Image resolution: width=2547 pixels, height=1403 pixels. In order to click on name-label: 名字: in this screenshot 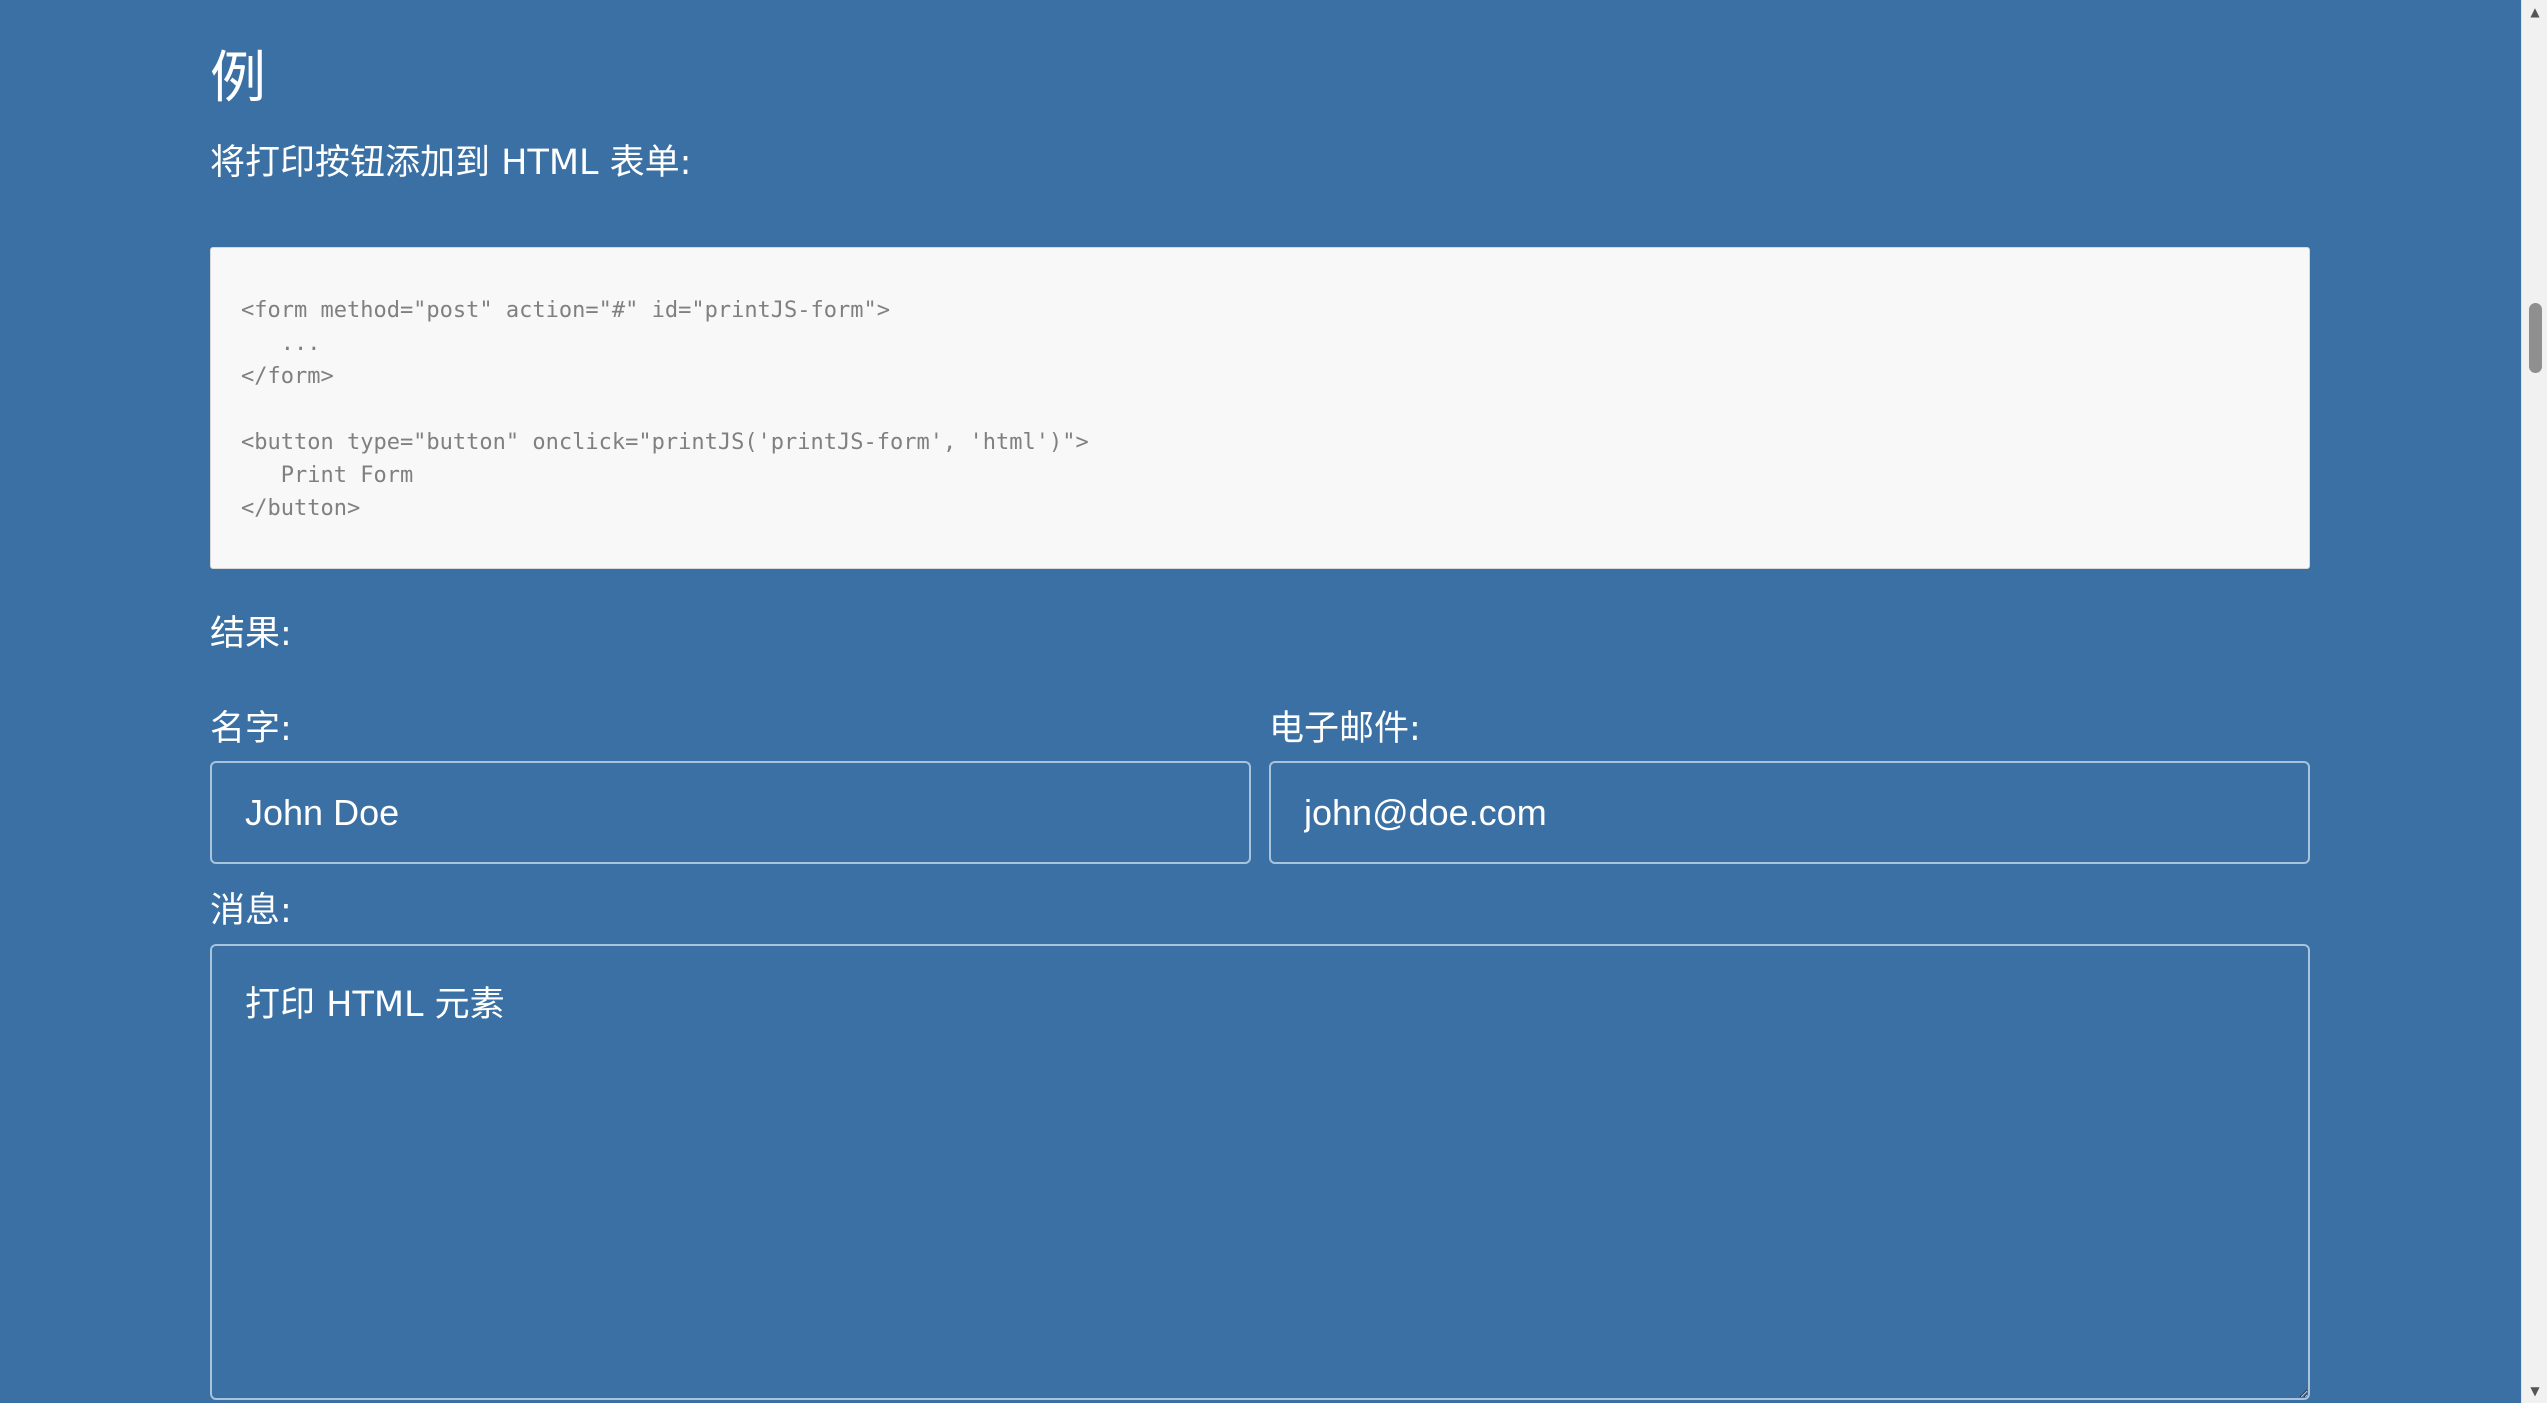, I will do `click(251, 729)`.